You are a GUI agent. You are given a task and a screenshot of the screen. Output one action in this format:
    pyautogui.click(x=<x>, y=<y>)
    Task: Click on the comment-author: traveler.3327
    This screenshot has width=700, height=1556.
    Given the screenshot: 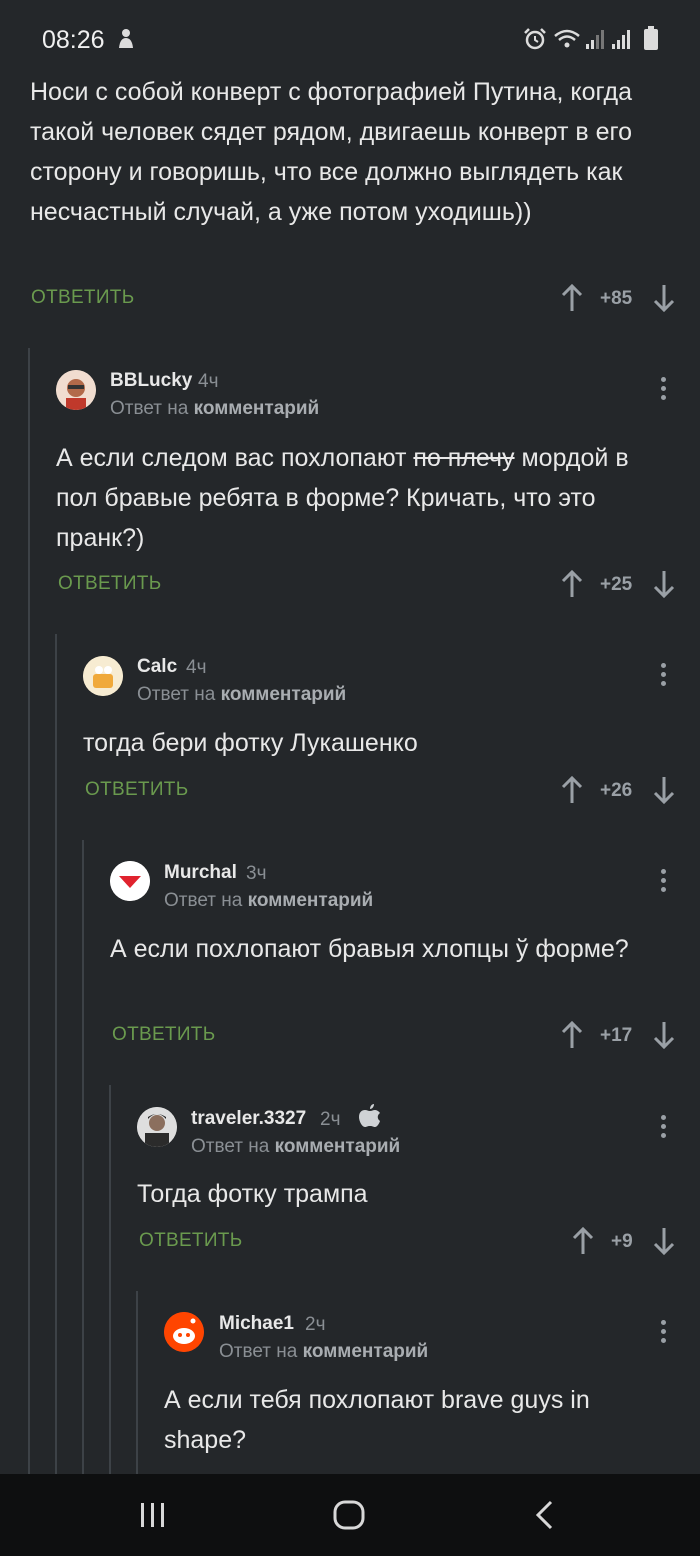 What is the action you would take?
    pyautogui.click(x=248, y=1119)
    